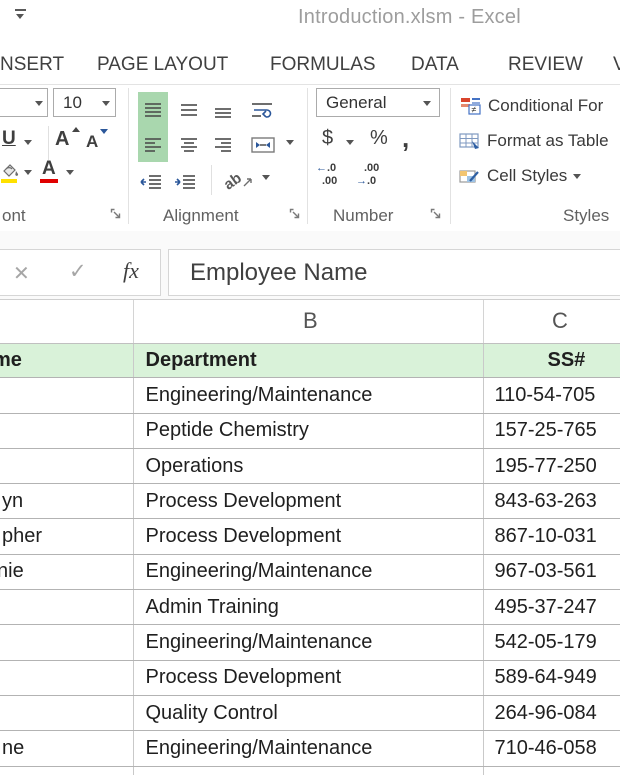 This screenshot has width=620, height=775. What do you see at coordinates (394, 272) in the screenshot?
I see `formula-input: Employee Name` at bounding box center [394, 272].